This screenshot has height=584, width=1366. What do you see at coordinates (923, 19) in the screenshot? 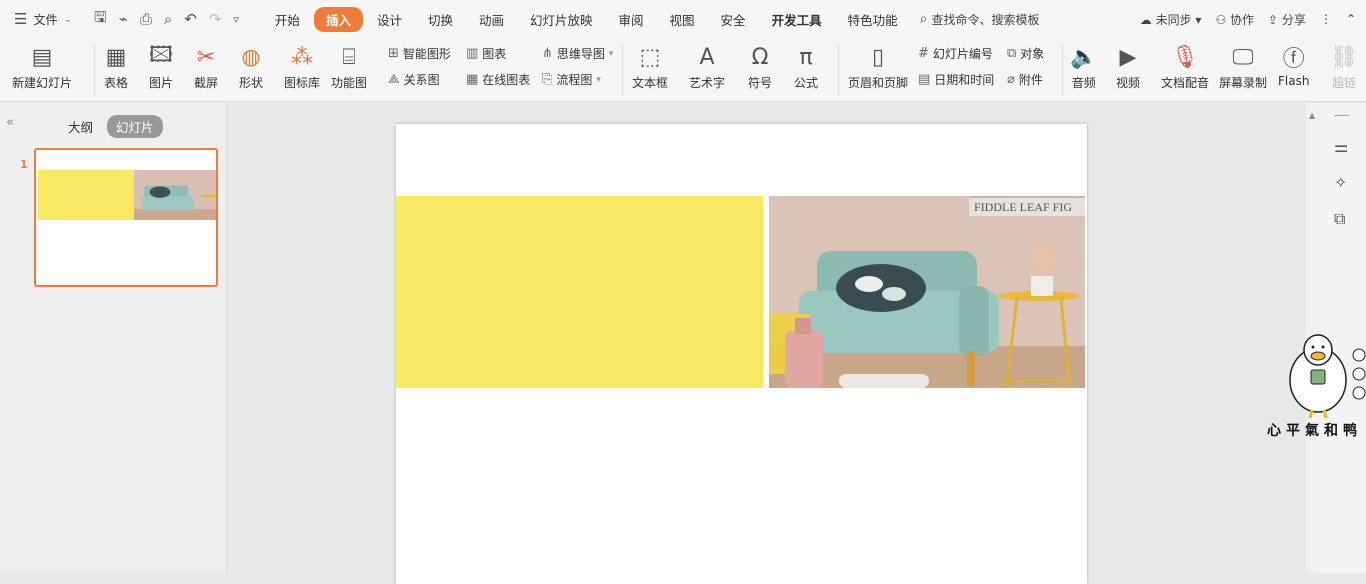
I see `search-icon: ⌕` at bounding box center [923, 19].